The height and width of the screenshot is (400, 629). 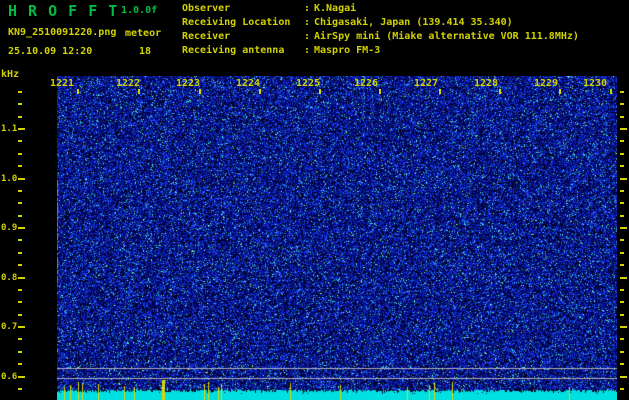 I want to click on timestamp: 25.10.09 12:20, so click(x=50, y=51).